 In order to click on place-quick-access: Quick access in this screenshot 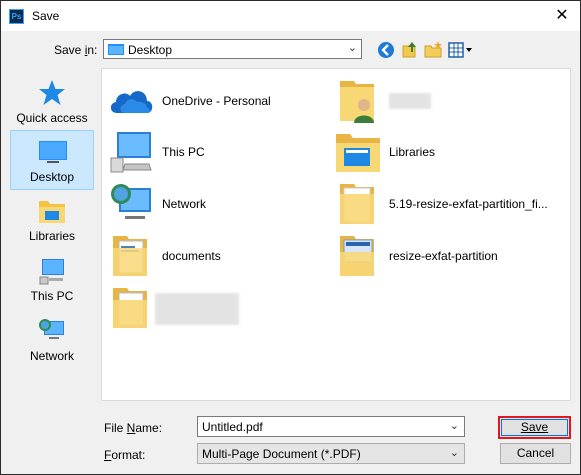, I will do `click(52, 102)`.